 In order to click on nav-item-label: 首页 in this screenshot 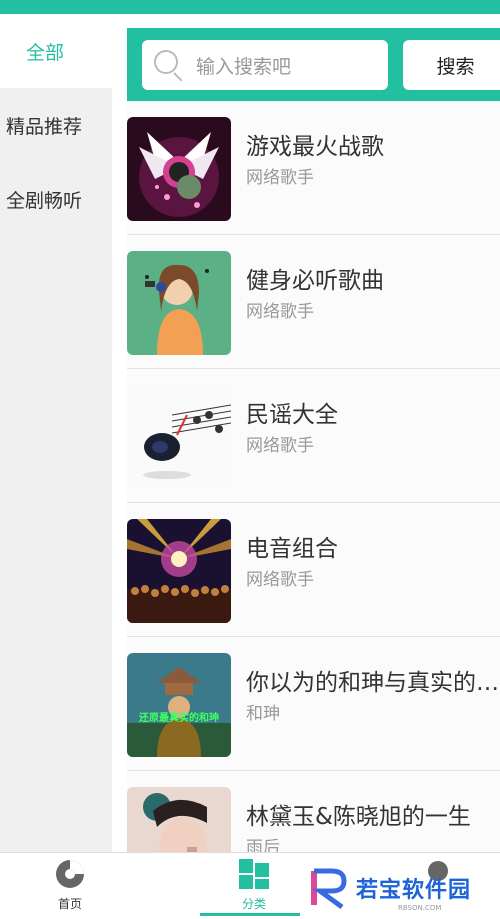, I will do `click(69, 904)`.